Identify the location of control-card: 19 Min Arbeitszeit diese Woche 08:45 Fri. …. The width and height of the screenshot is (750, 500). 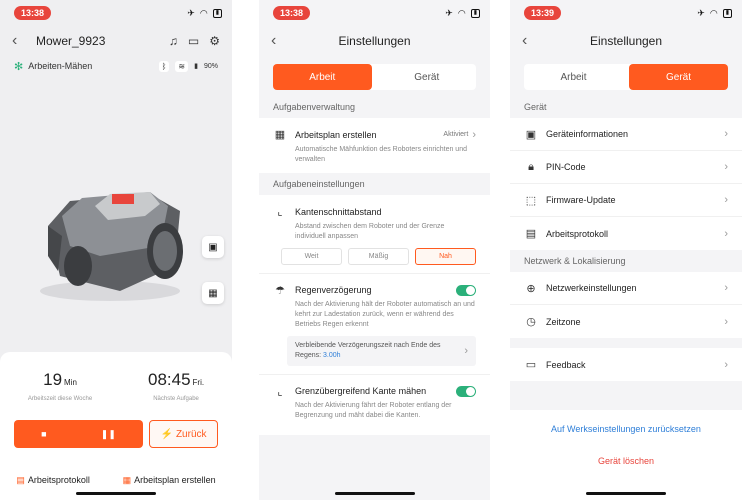
(116, 426).